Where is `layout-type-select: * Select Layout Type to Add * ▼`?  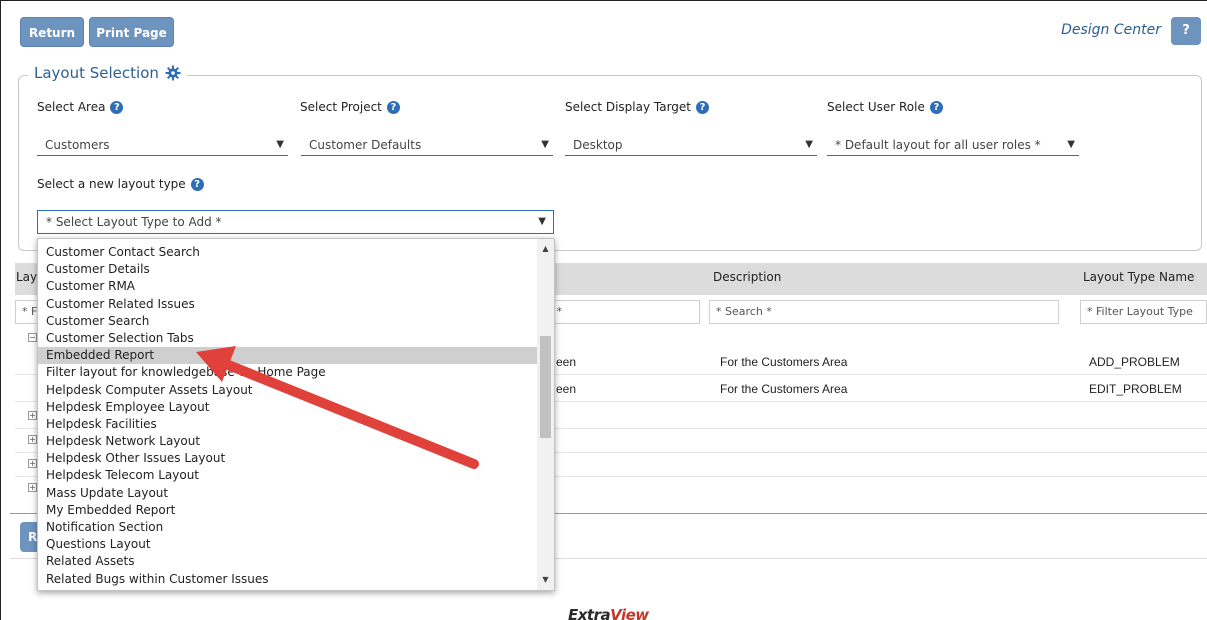
layout-type-select: * Select Layout Type to Add * ▼ is located at coordinates (295, 222).